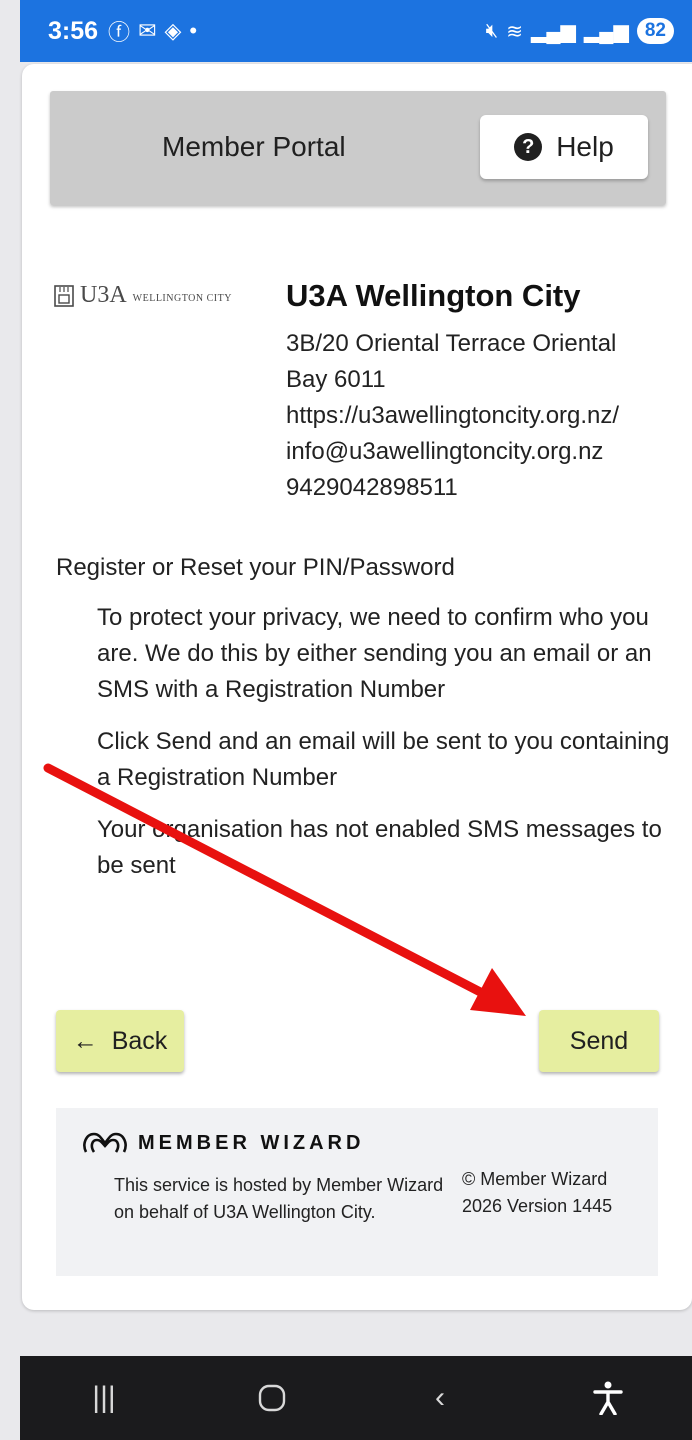  What do you see at coordinates (372, 487) in the screenshot?
I see `org-phone: 9429042898511` at bounding box center [372, 487].